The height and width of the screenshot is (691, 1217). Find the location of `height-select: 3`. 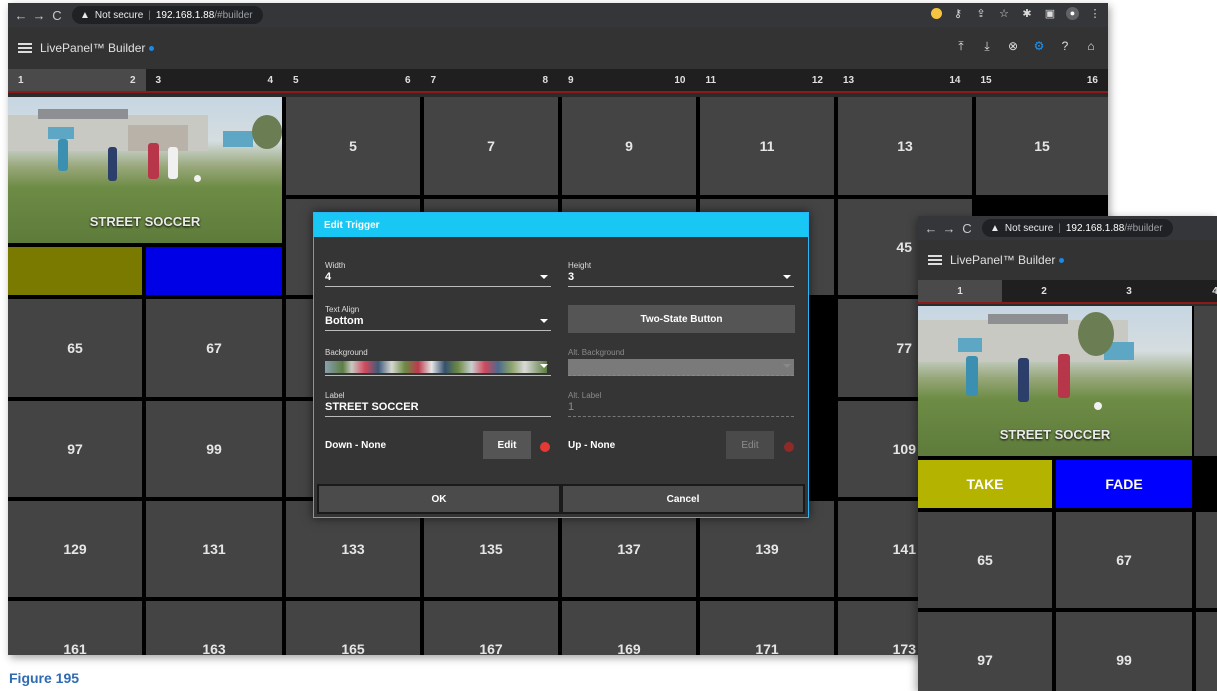

height-select: 3 is located at coordinates (681, 278).